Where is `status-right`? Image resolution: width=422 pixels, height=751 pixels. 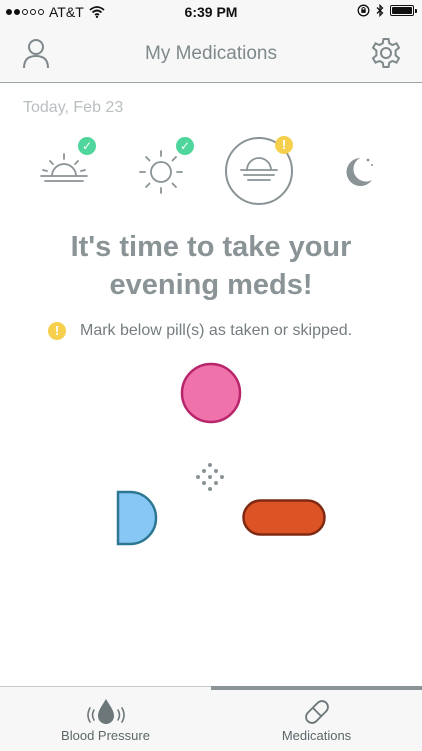
status-right is located at coordinates (387, 10).